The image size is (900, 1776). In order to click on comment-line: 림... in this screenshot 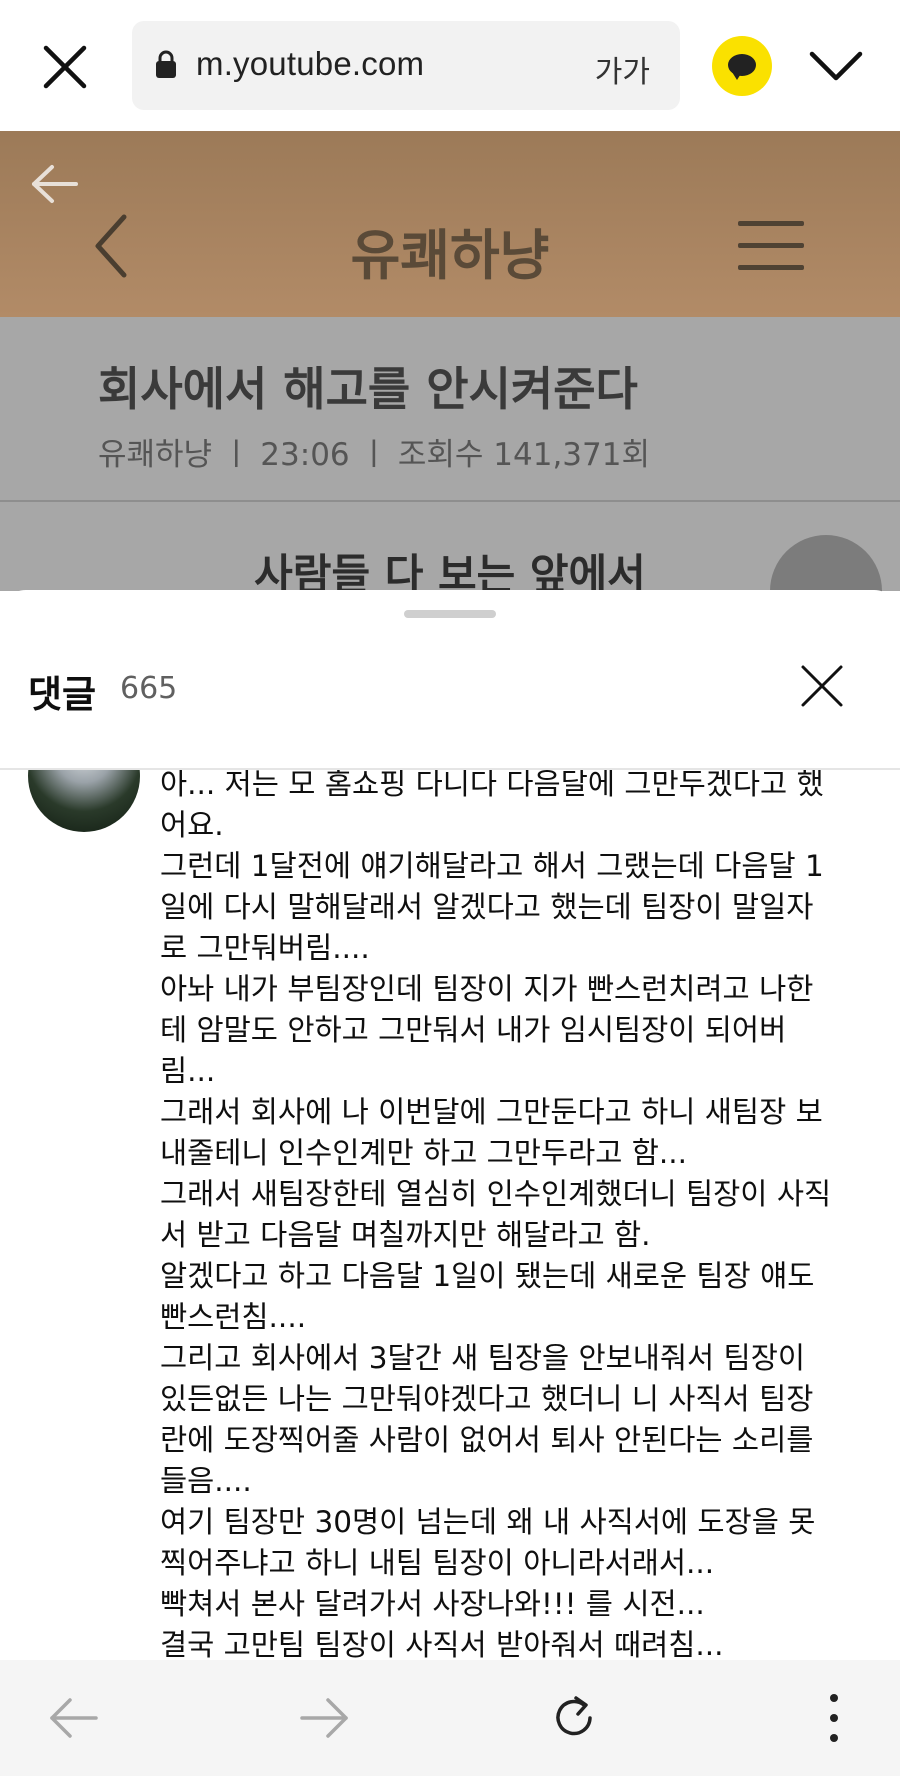, I will do `click(188, 1071)`.